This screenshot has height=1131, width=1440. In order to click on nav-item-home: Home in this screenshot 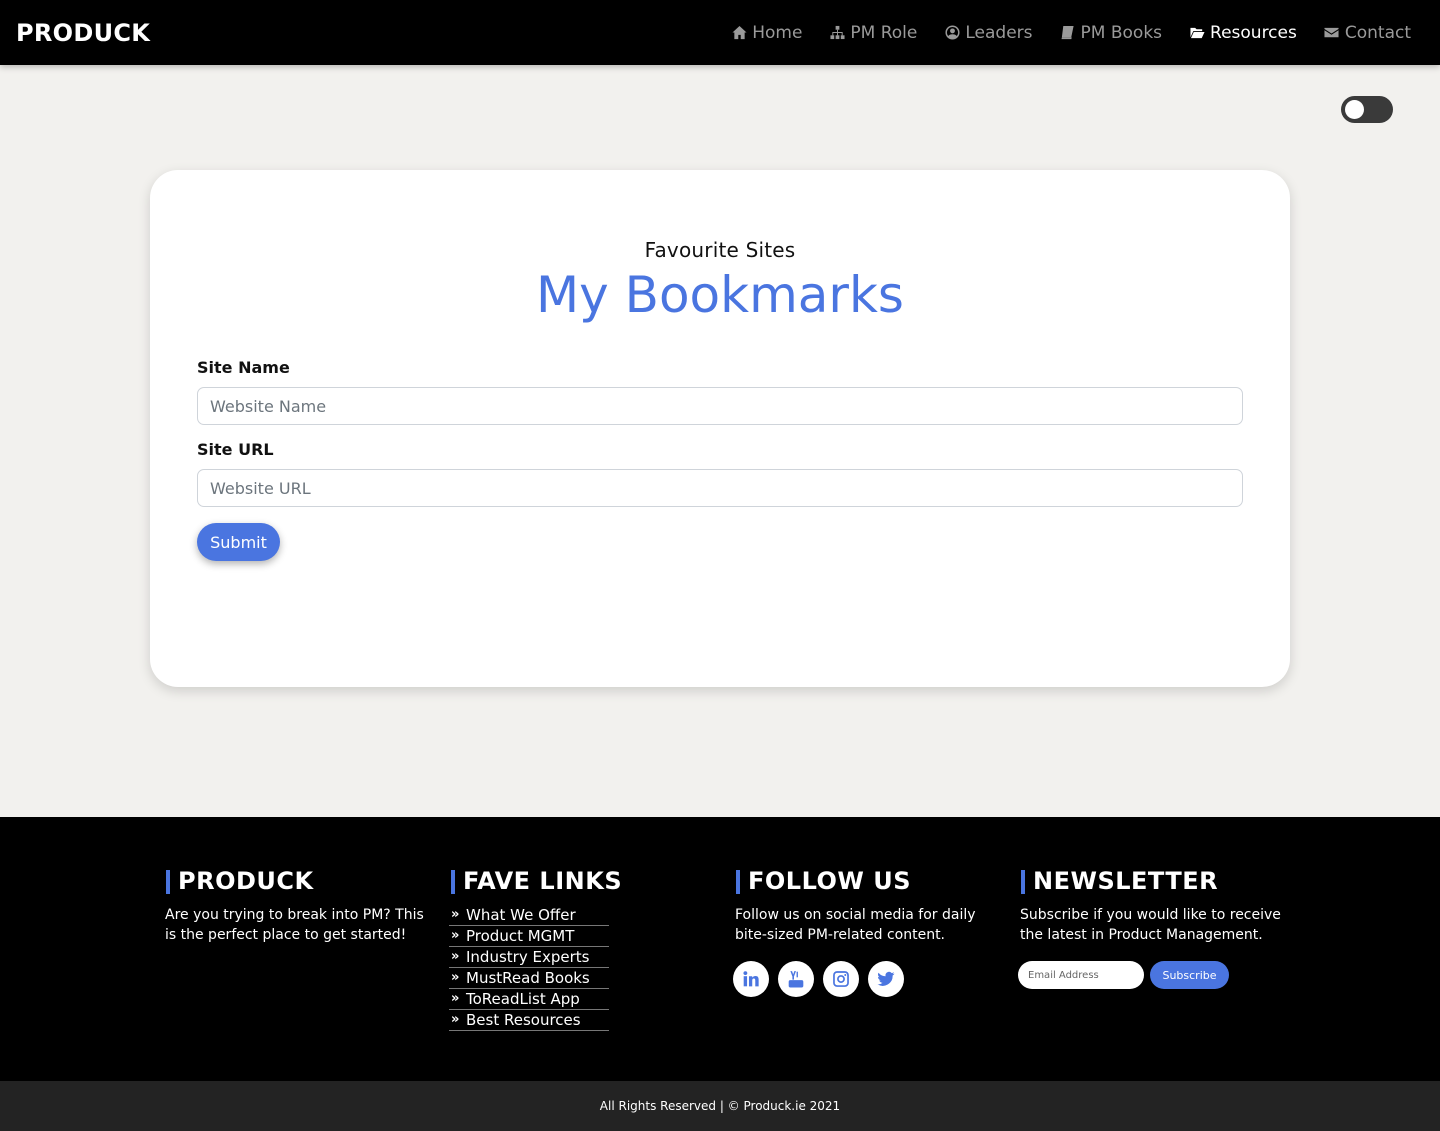, I will do `click(766, 33)`.